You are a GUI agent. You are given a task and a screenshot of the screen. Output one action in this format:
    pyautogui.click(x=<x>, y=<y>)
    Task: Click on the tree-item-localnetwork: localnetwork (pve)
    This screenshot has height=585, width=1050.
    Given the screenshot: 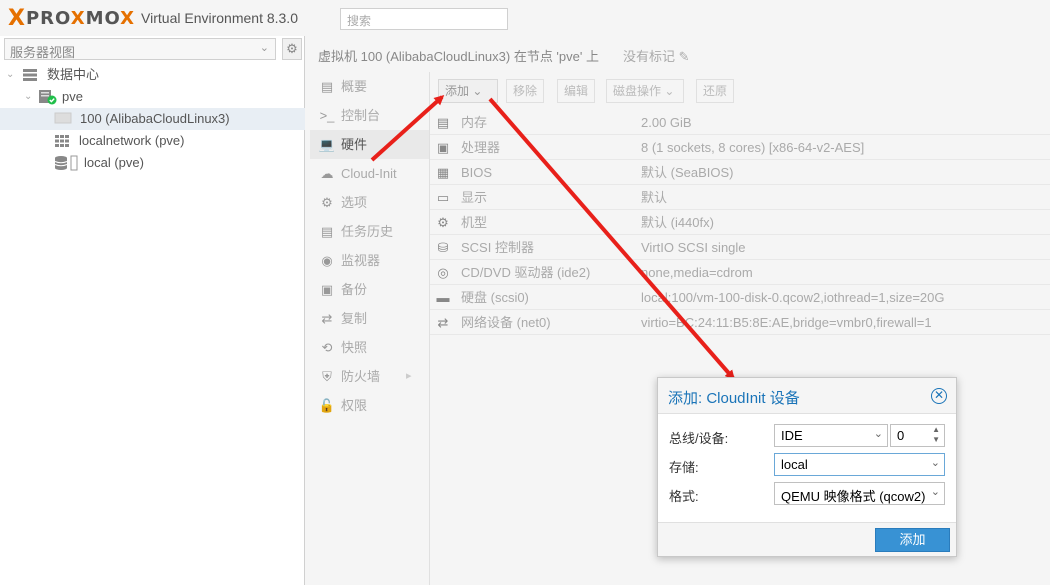 What is the action you would take?
    pyautogui.click(x=152, y=141)
    